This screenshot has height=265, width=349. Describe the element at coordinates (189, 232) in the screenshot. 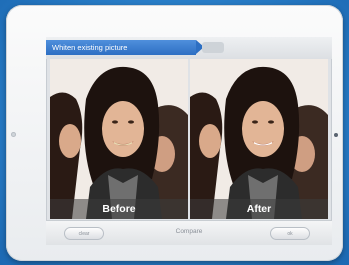

I see `bottom-toolbar: clear Compare ok` at that location.